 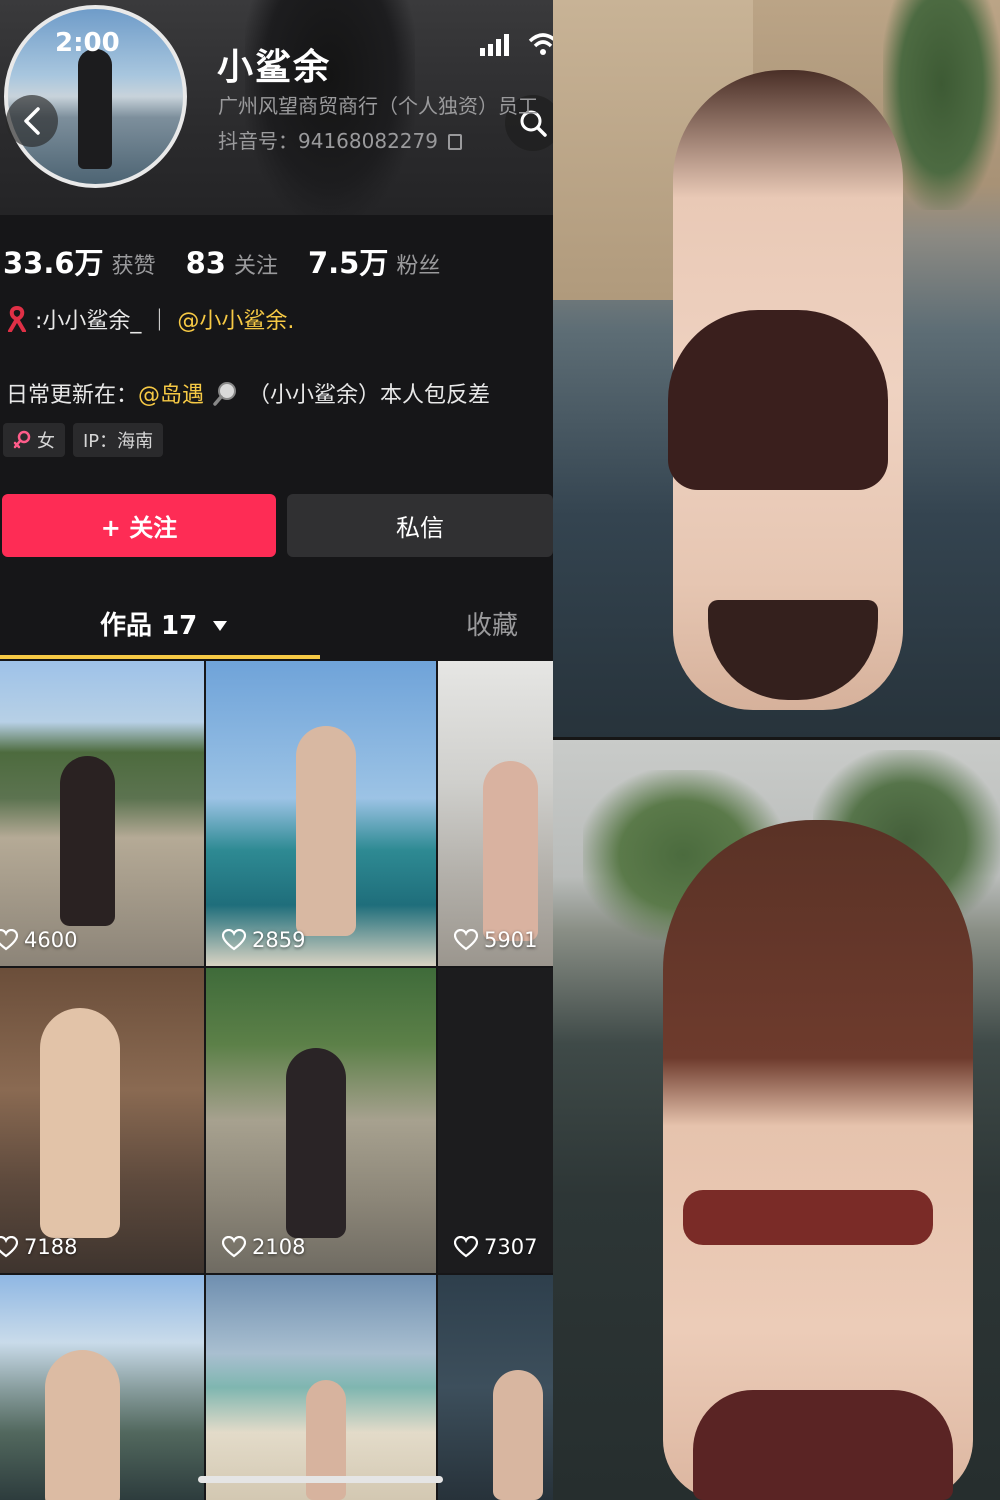 I want to click on bottom-garment-shape, so click(x=823, y=1445).